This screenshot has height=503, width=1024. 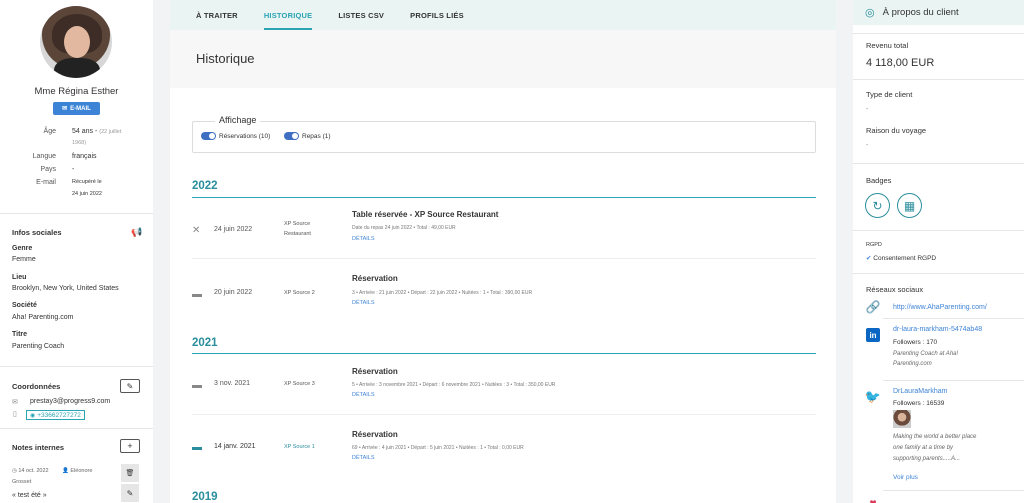 What do you see at coordinates (20, 334) in the screenshot?
I see `titre-label: Titre` at bounding box center [20, 334].